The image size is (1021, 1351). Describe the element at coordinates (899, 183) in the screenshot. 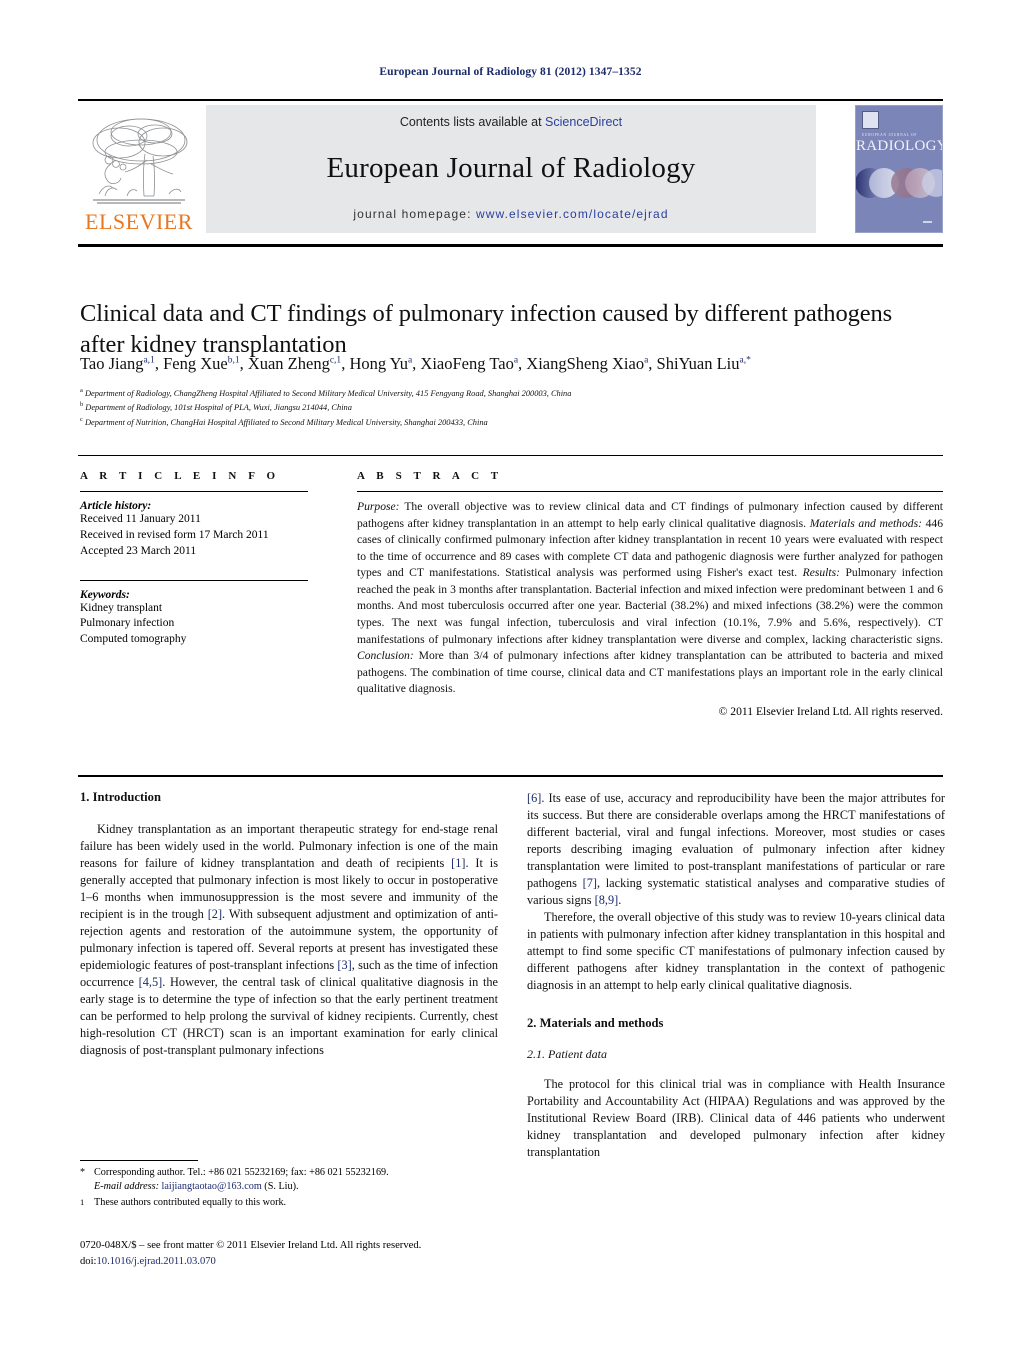

I see `cover-circles-graphic` at that location.